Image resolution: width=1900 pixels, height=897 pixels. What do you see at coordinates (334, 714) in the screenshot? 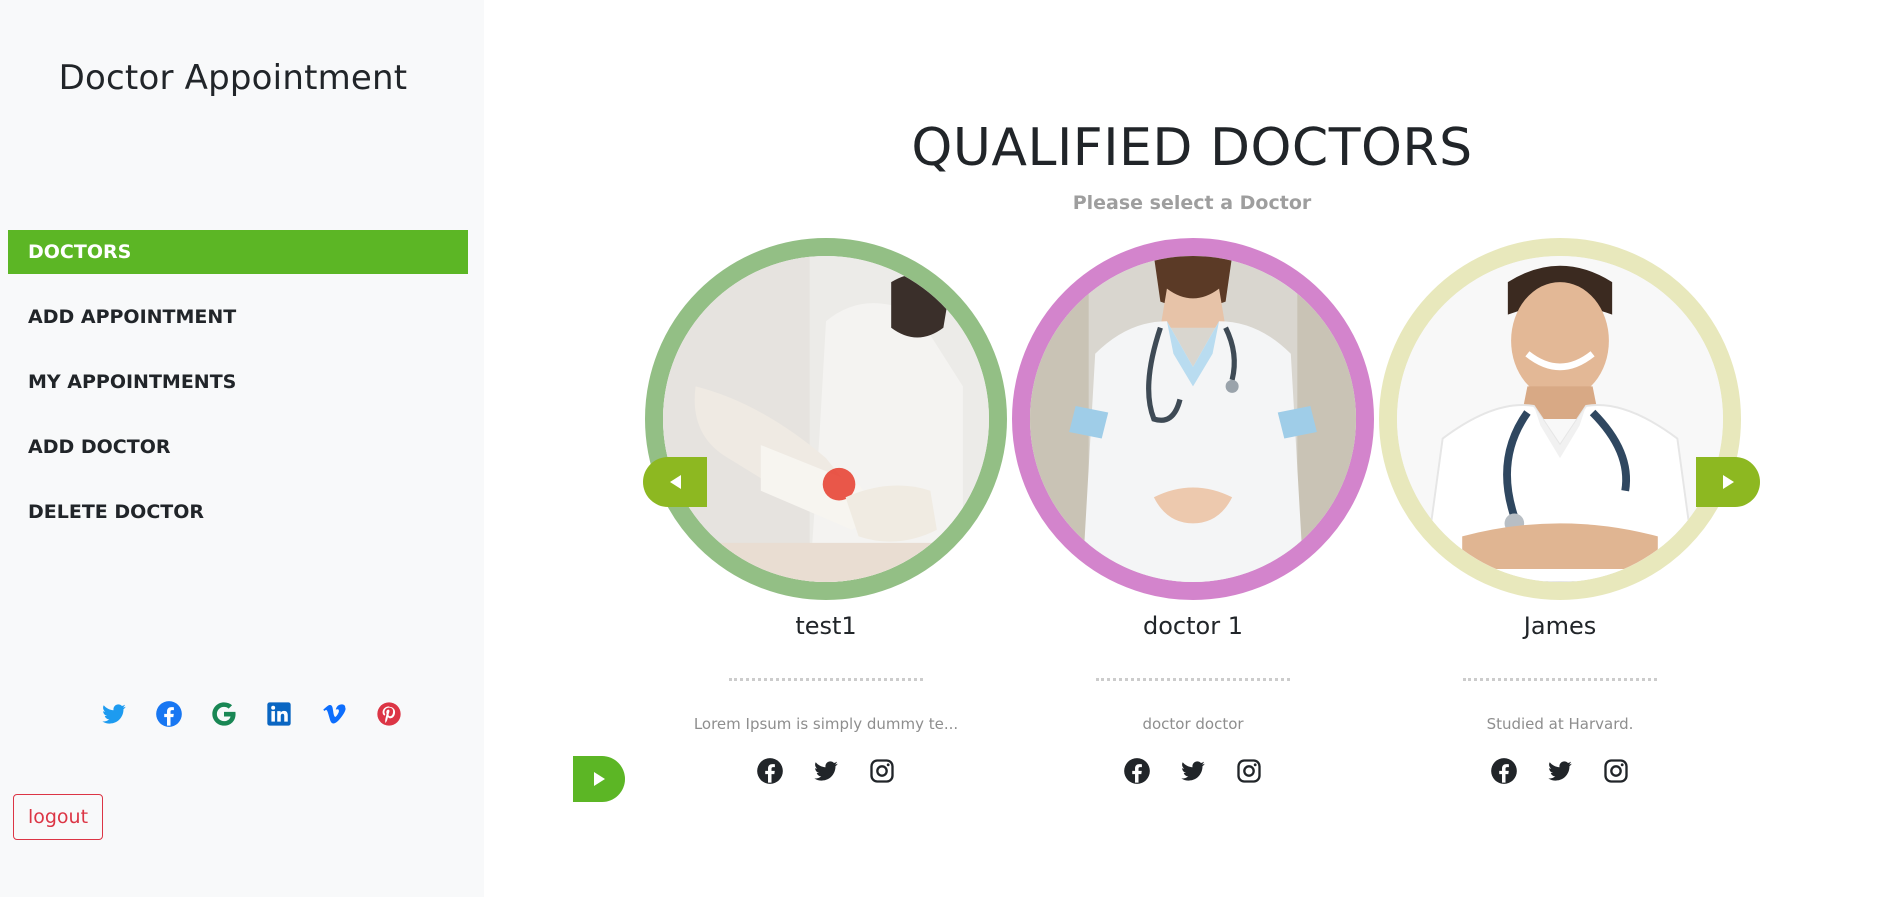
I see `vimeo-icon` at bounding box center [334, 714].